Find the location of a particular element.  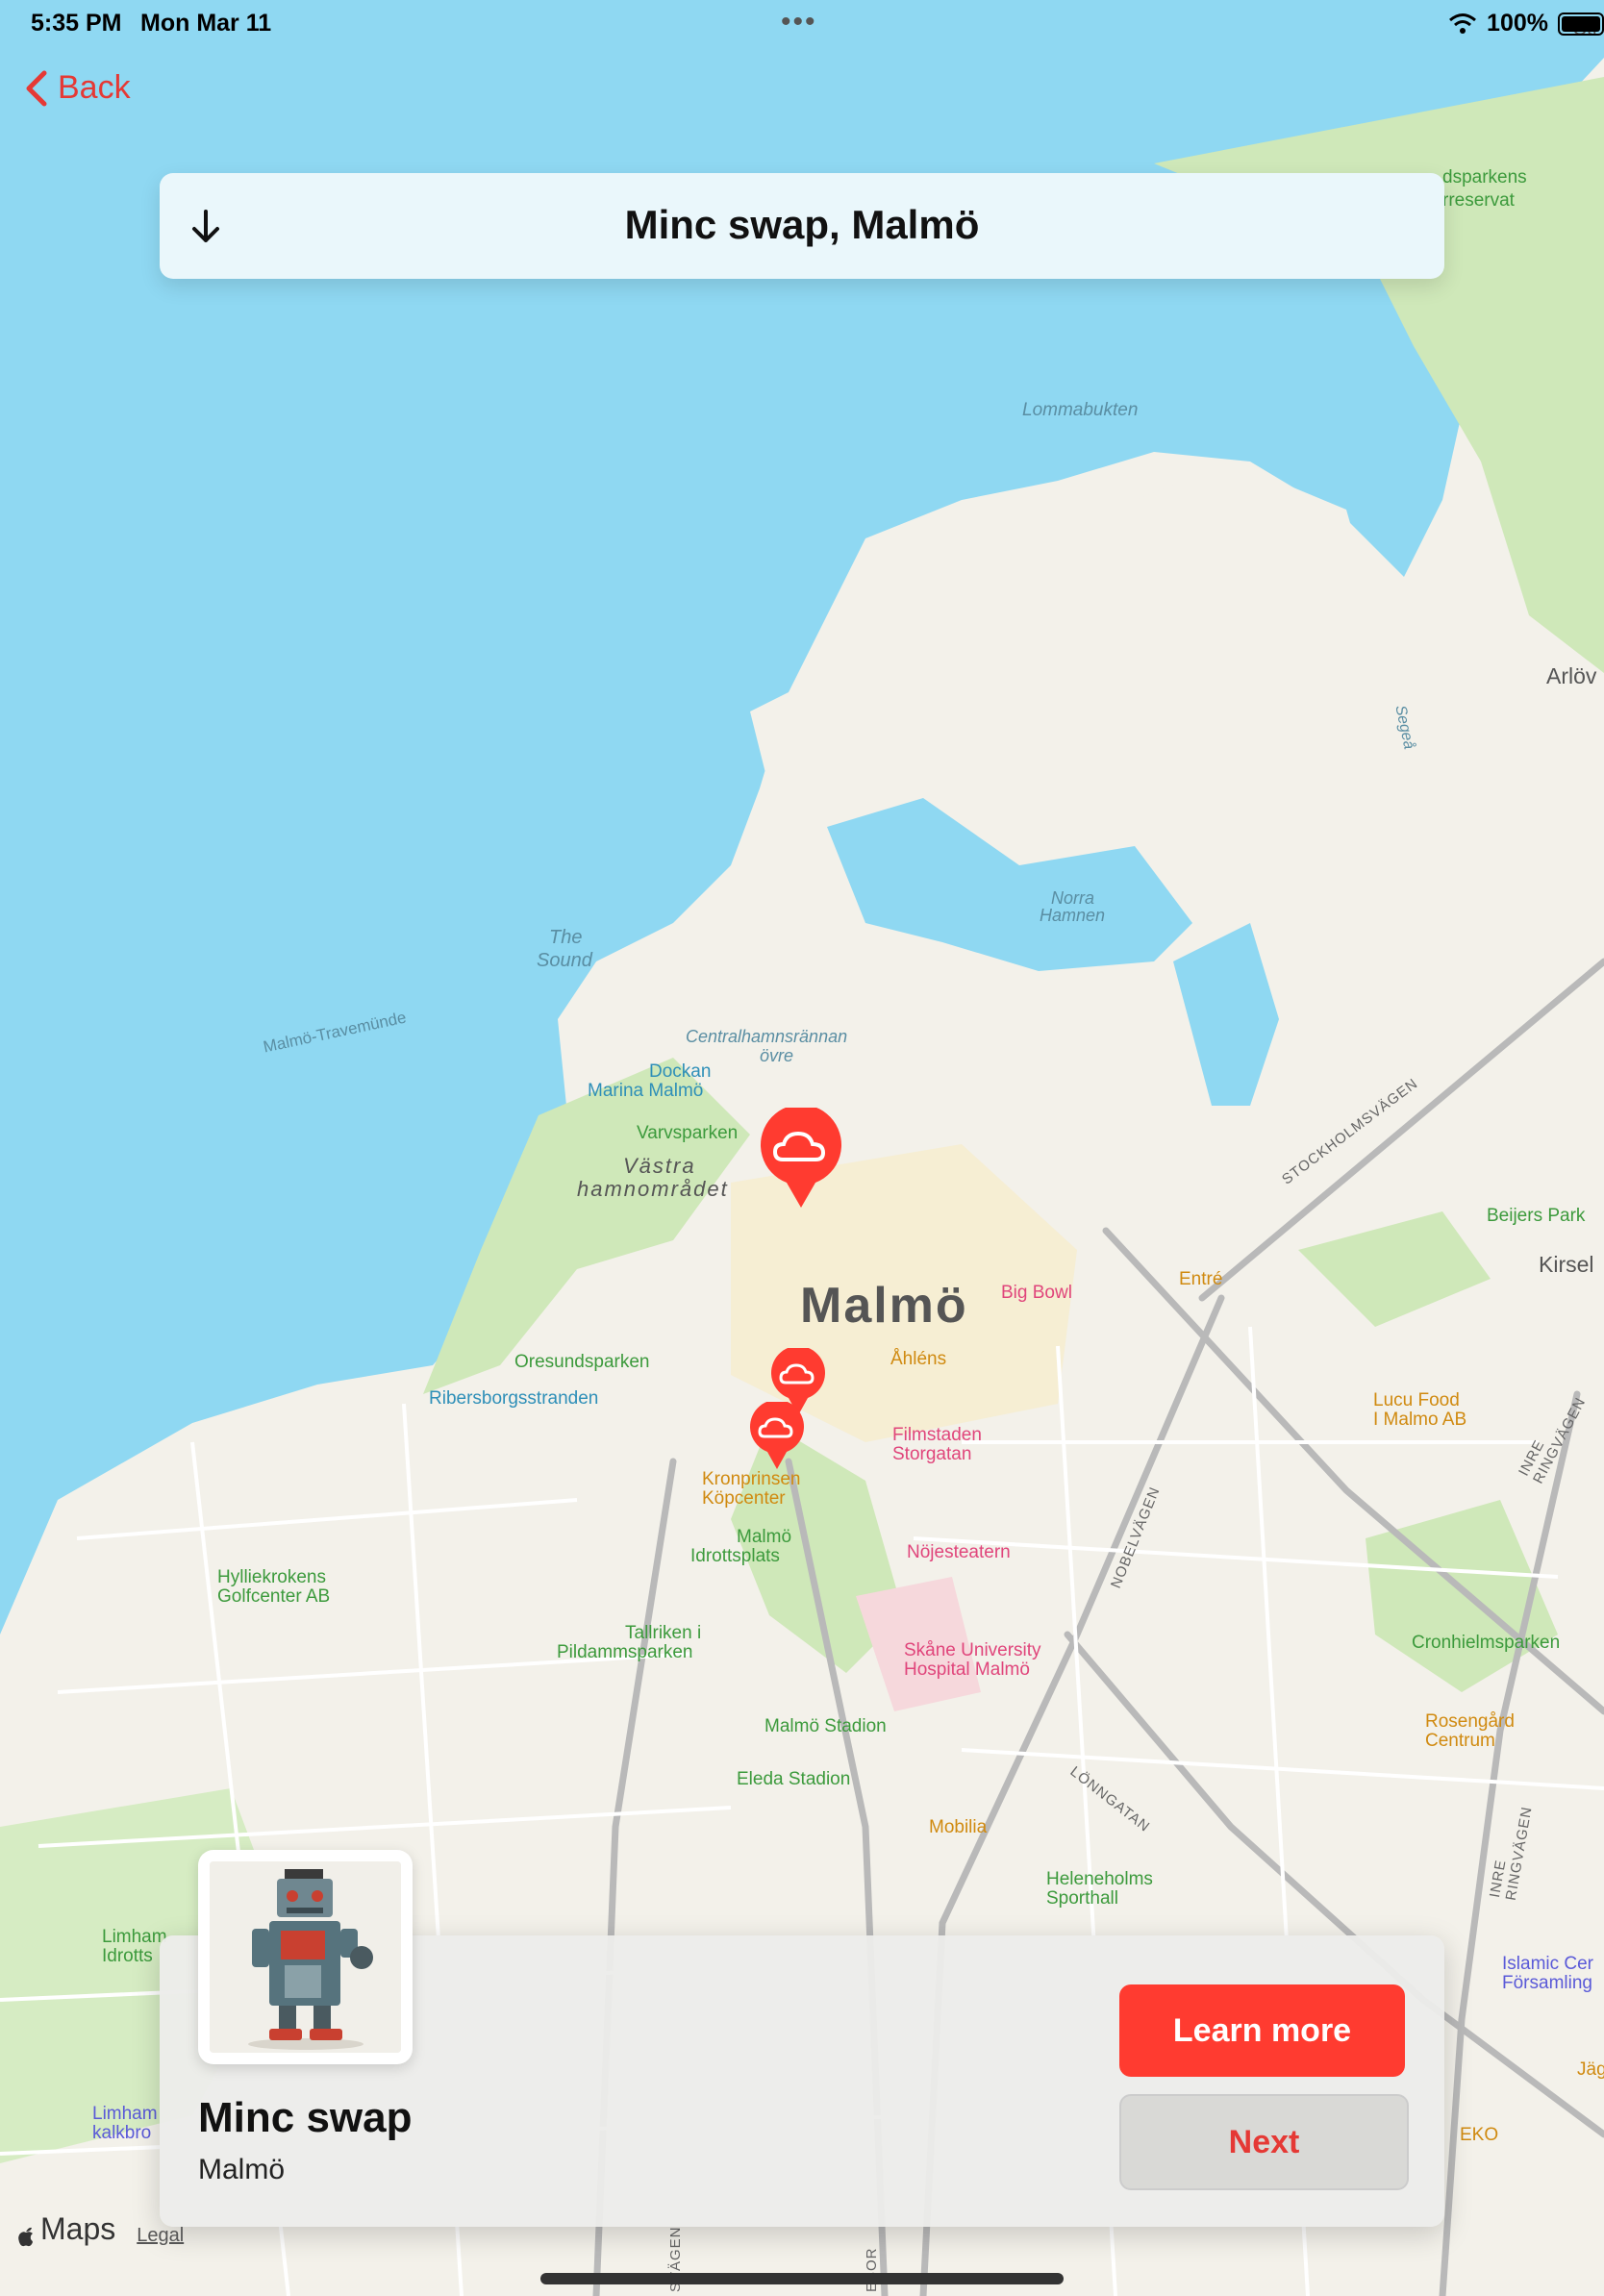

poi-label: Rosengård is located at coordinates (1470, 1721).